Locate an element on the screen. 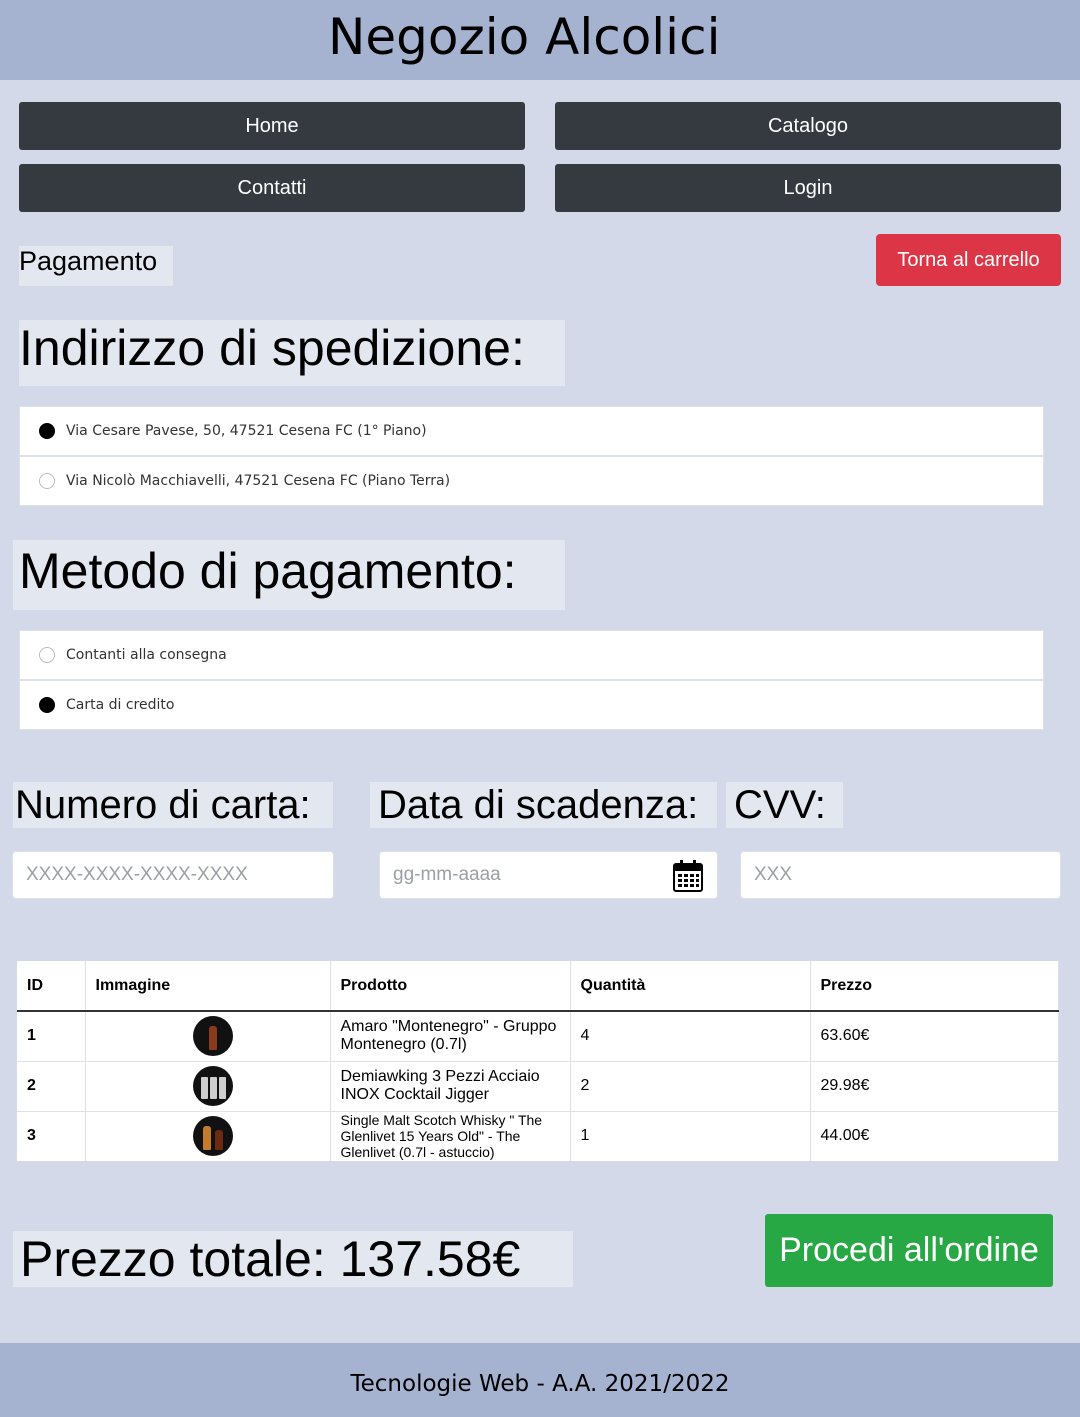 Image resolution: width=1080 pixels, height=1417 pixels. column-header-image: Immagine is located at coordinates (208, 986).